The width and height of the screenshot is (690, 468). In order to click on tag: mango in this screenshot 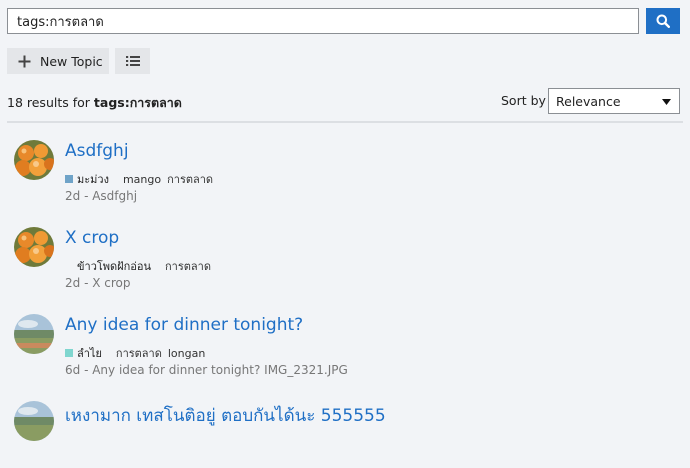, I will do `click(142, 179)`.